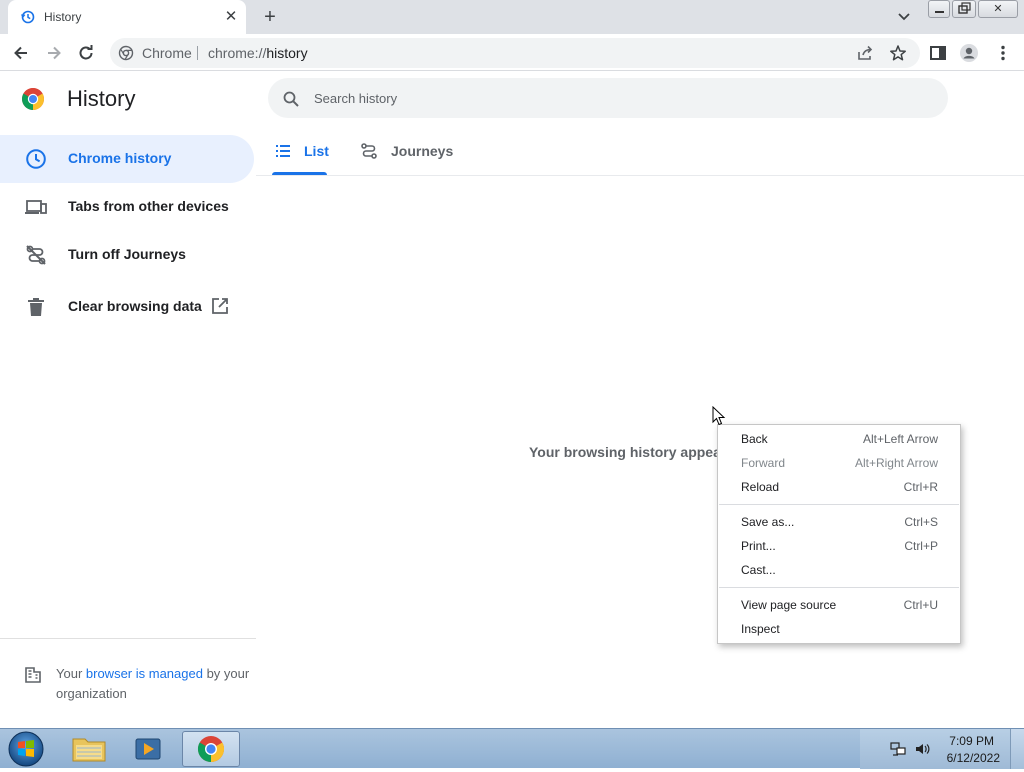  What do you see at coordinates (1017, 749) in the screenshot?
I see `show-desktop-button` at bounding box center [1017, 749].